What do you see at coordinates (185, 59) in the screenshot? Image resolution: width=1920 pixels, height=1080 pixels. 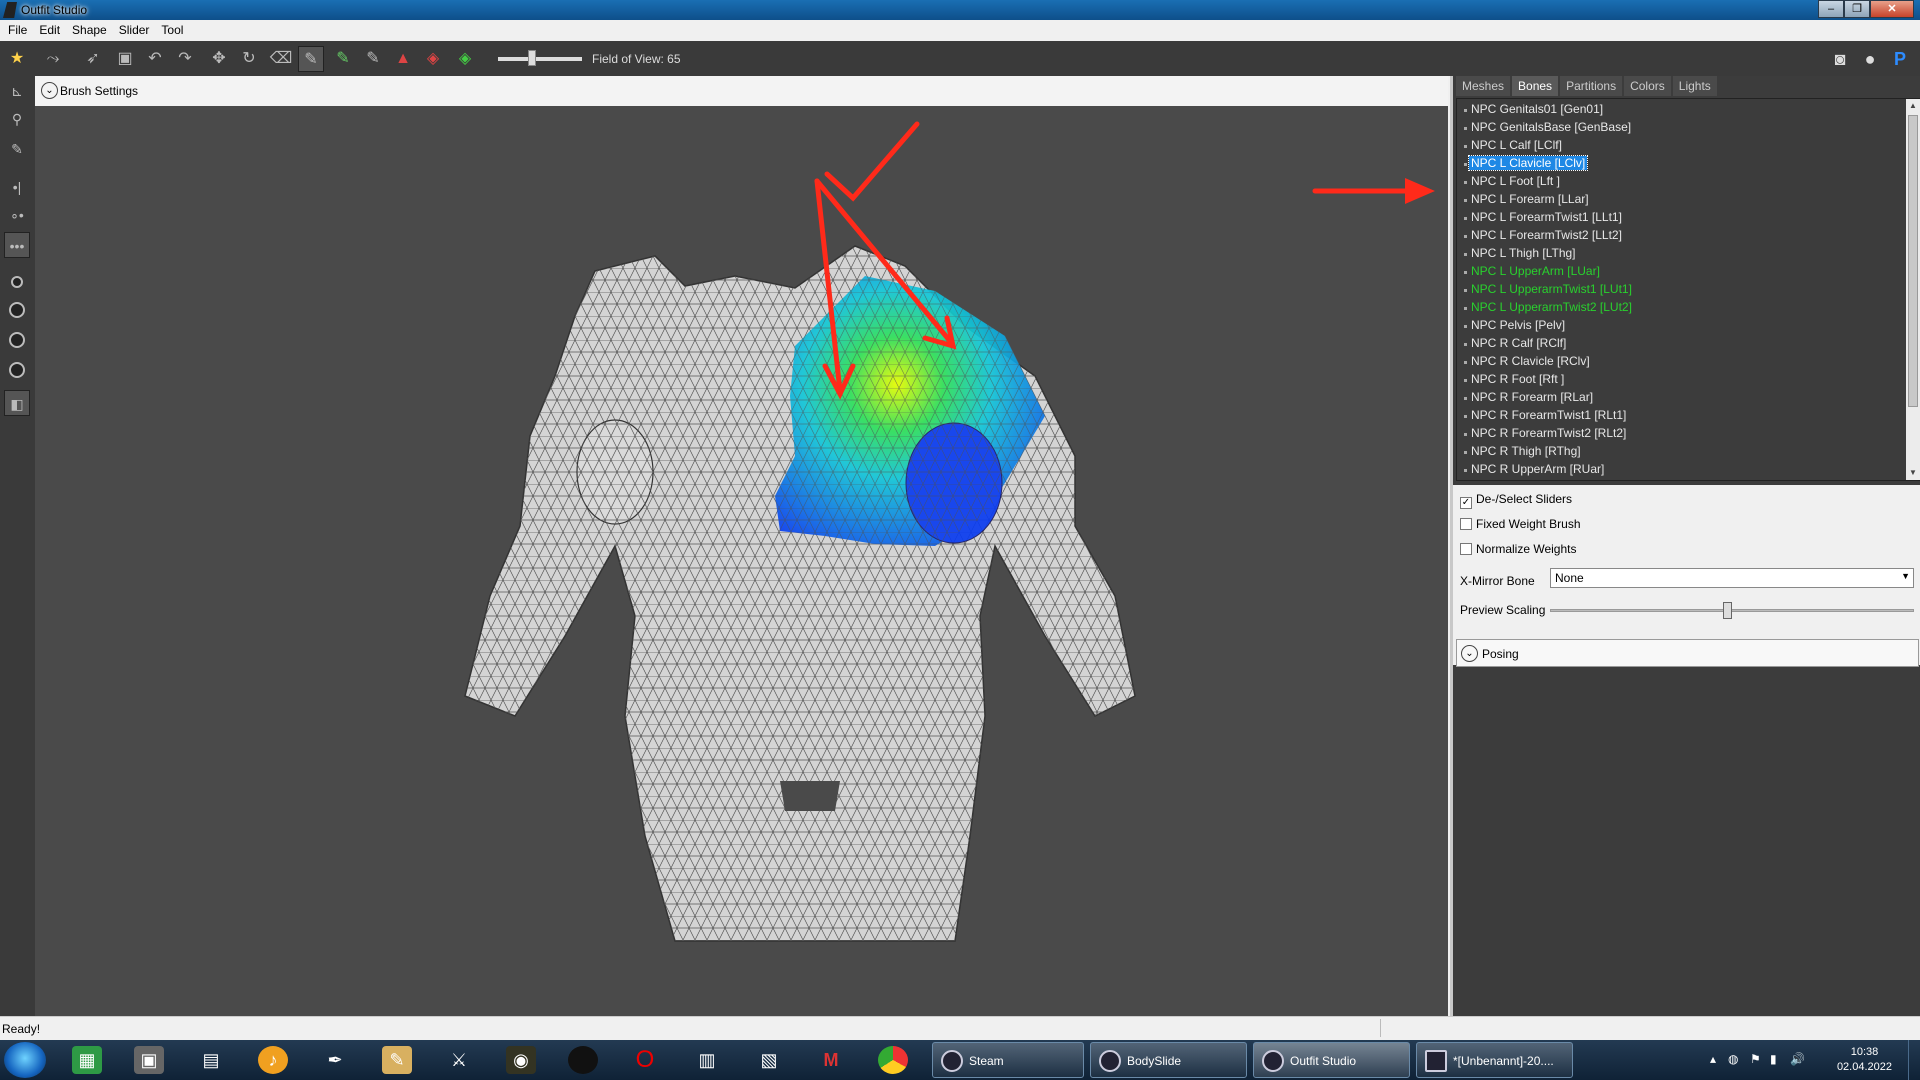 I see `redo-icon: ↷` at bounding box center [185, 59].